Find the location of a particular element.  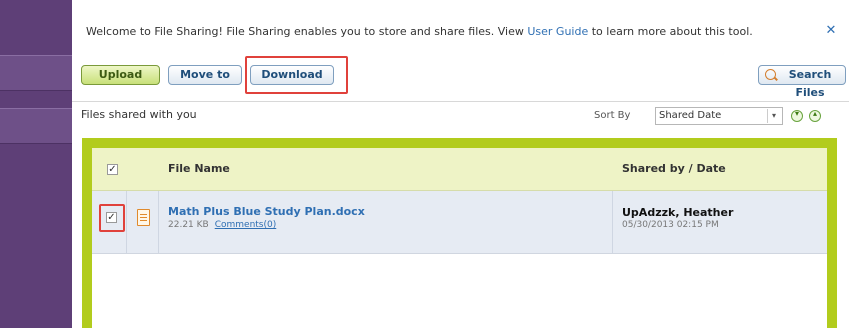

file-name-link: Math Plus Blue Study Plan.docx is located at coordinates (266, 211).